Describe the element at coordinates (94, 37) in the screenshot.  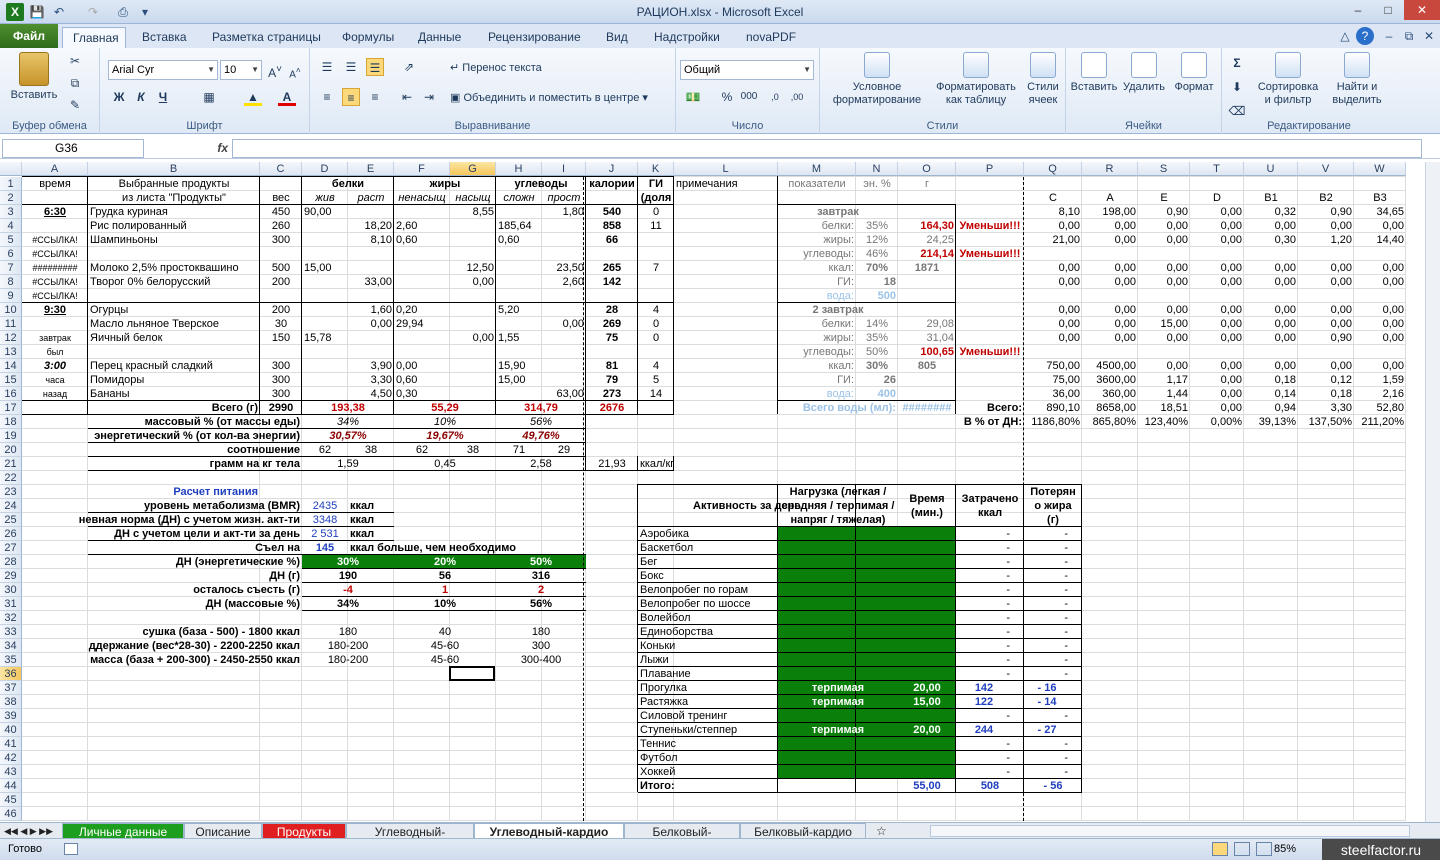
I see `tab-home: Главная` at that location.